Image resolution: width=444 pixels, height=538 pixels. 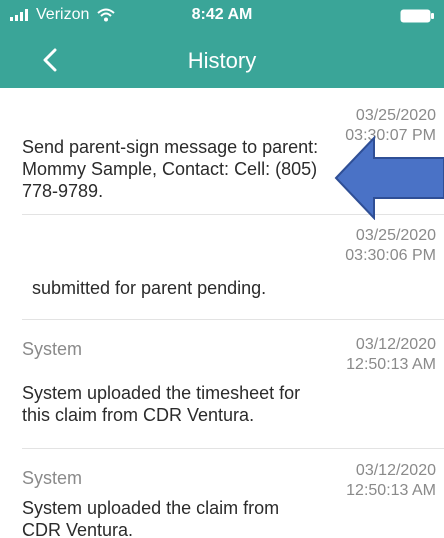 I want to click on nav-bar: History, so click(x=222, y=60).